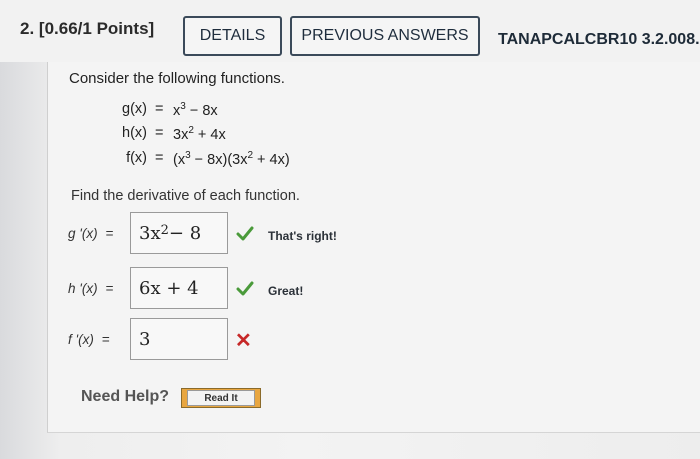 This screenshot has width=700, height=459. I want to click on function-expression: (x3 − 8x)(3x2 + 4x), so click(231, 159).